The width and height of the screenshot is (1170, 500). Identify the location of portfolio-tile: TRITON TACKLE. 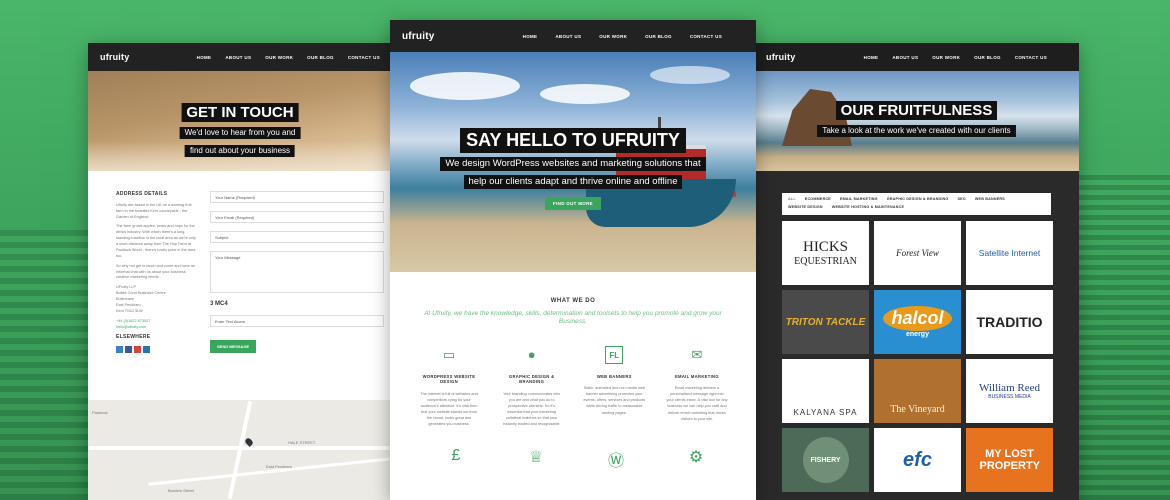
(825, 322).